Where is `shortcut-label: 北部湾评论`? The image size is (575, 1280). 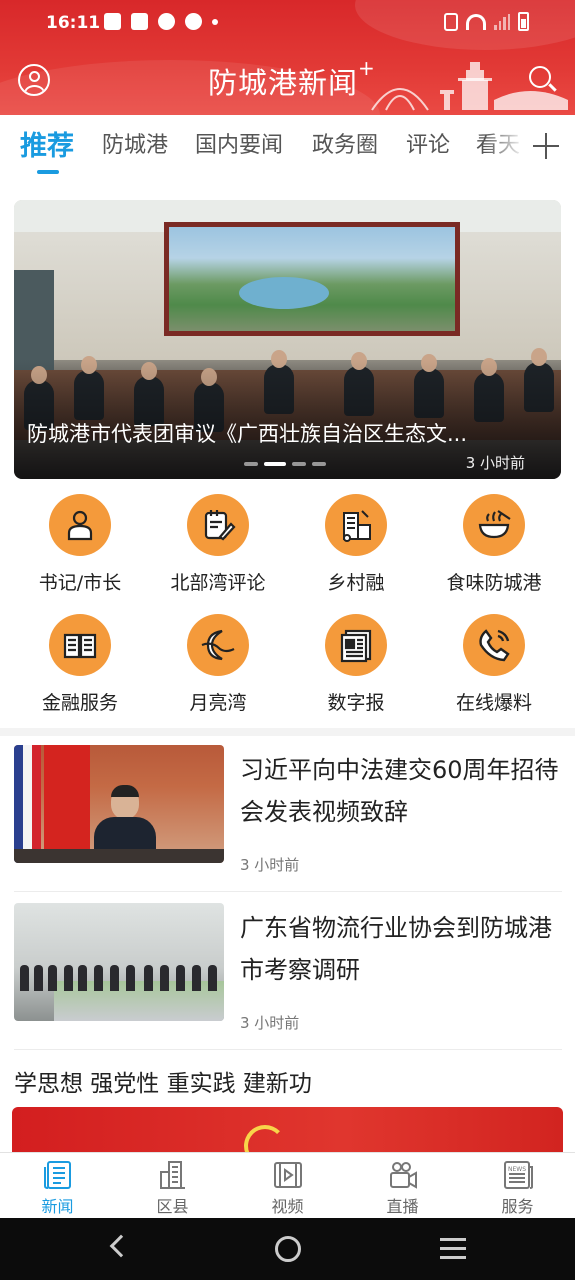 shortcut-label: 北部湾评论 is located at coordinates (218, 583).